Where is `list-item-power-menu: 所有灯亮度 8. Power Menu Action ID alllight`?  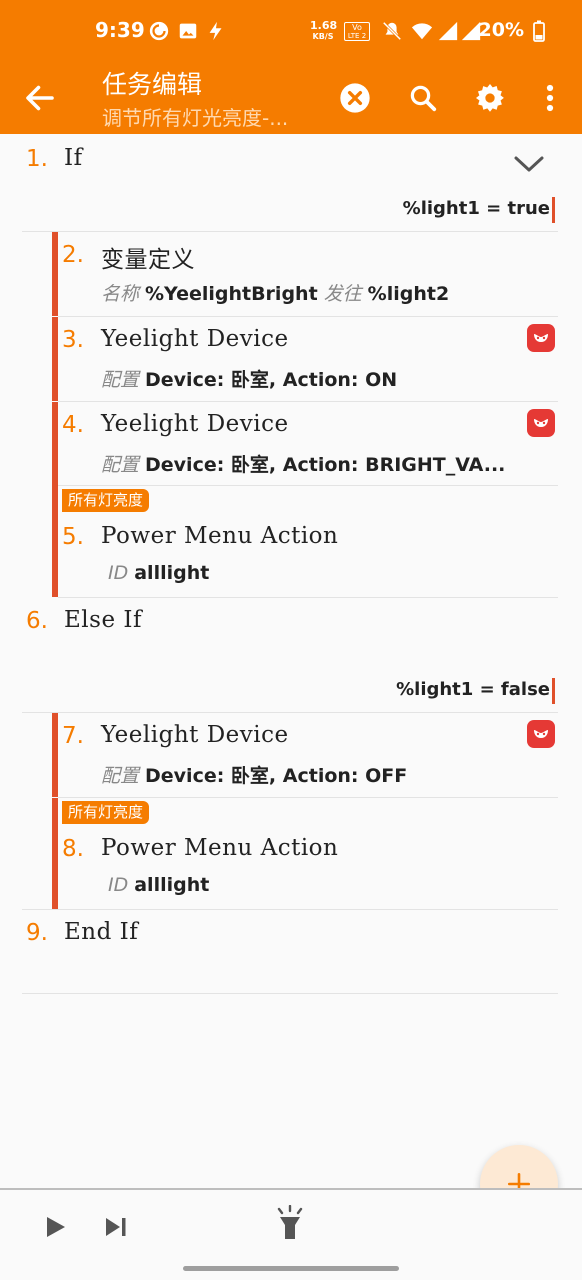 list-item-power-menu: 所有灯亮度 8. Power Menu Action ID alllight is located at coordinates (291, 853).